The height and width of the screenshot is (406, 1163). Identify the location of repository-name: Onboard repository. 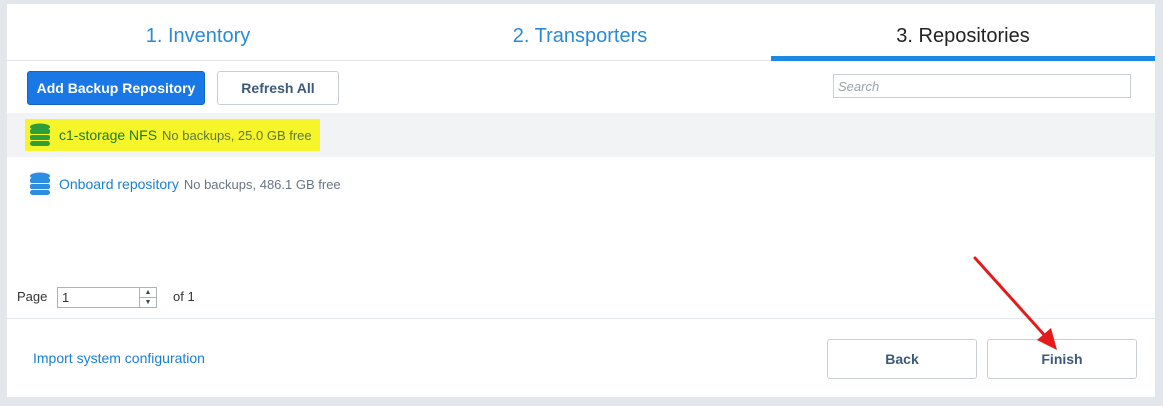
(119, 184).